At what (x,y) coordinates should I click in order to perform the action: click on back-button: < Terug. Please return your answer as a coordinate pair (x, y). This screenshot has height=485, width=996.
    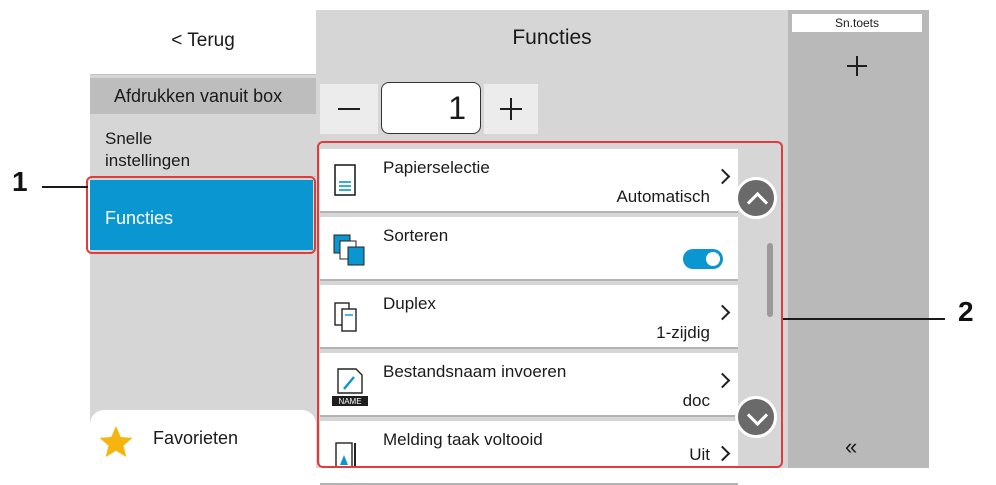
    Looking at the image, I should click on (203, 42).